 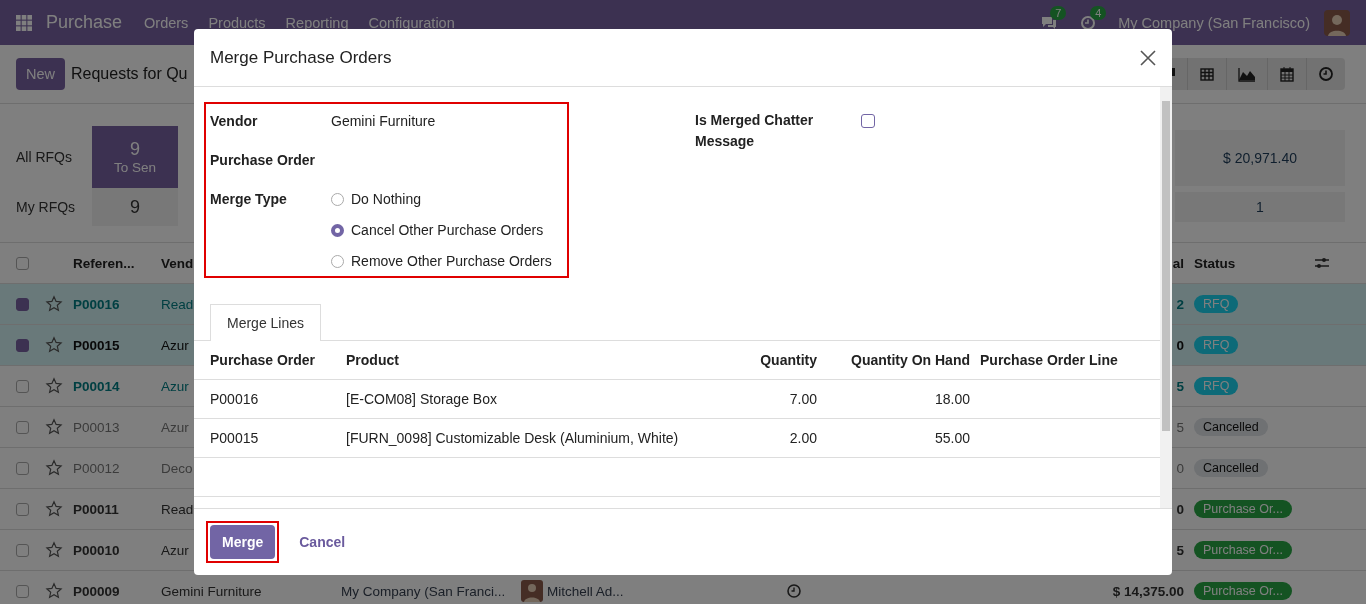 What do you see at coordinates (96, 591) in the screenshot?
I see `table-cell: P00009` at bounding box center [96, 591].